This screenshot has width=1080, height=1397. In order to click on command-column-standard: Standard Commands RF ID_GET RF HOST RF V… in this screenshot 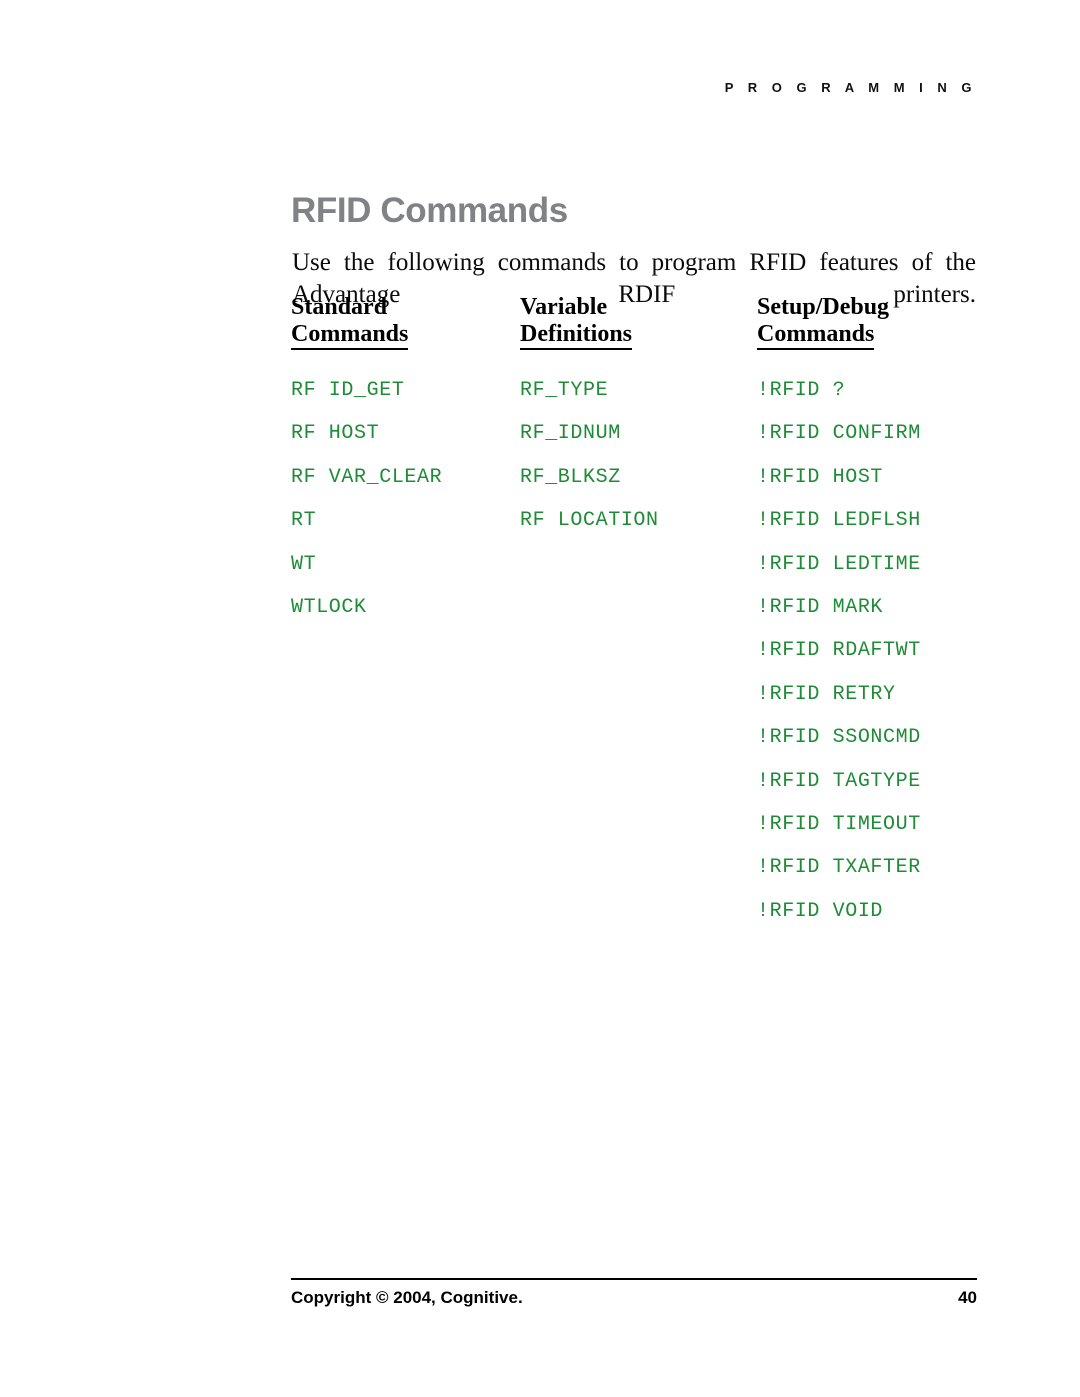, I will do `click(405, 461)`.